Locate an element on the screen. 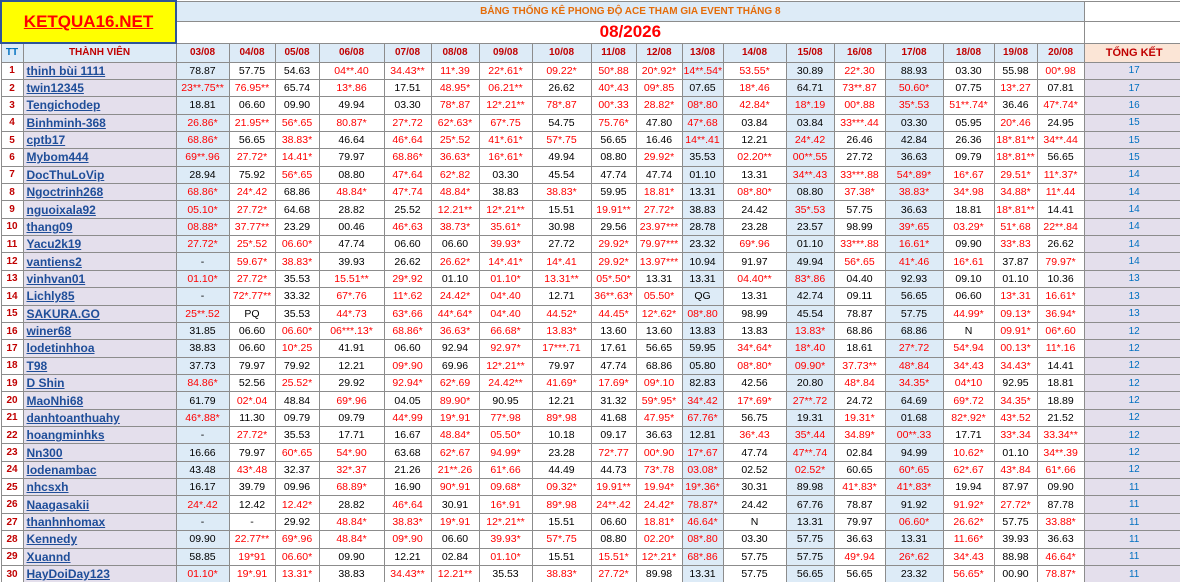 The height and width of the screenshot is (582, 1180). row-number: 19 is located at coordinates (12, 383).